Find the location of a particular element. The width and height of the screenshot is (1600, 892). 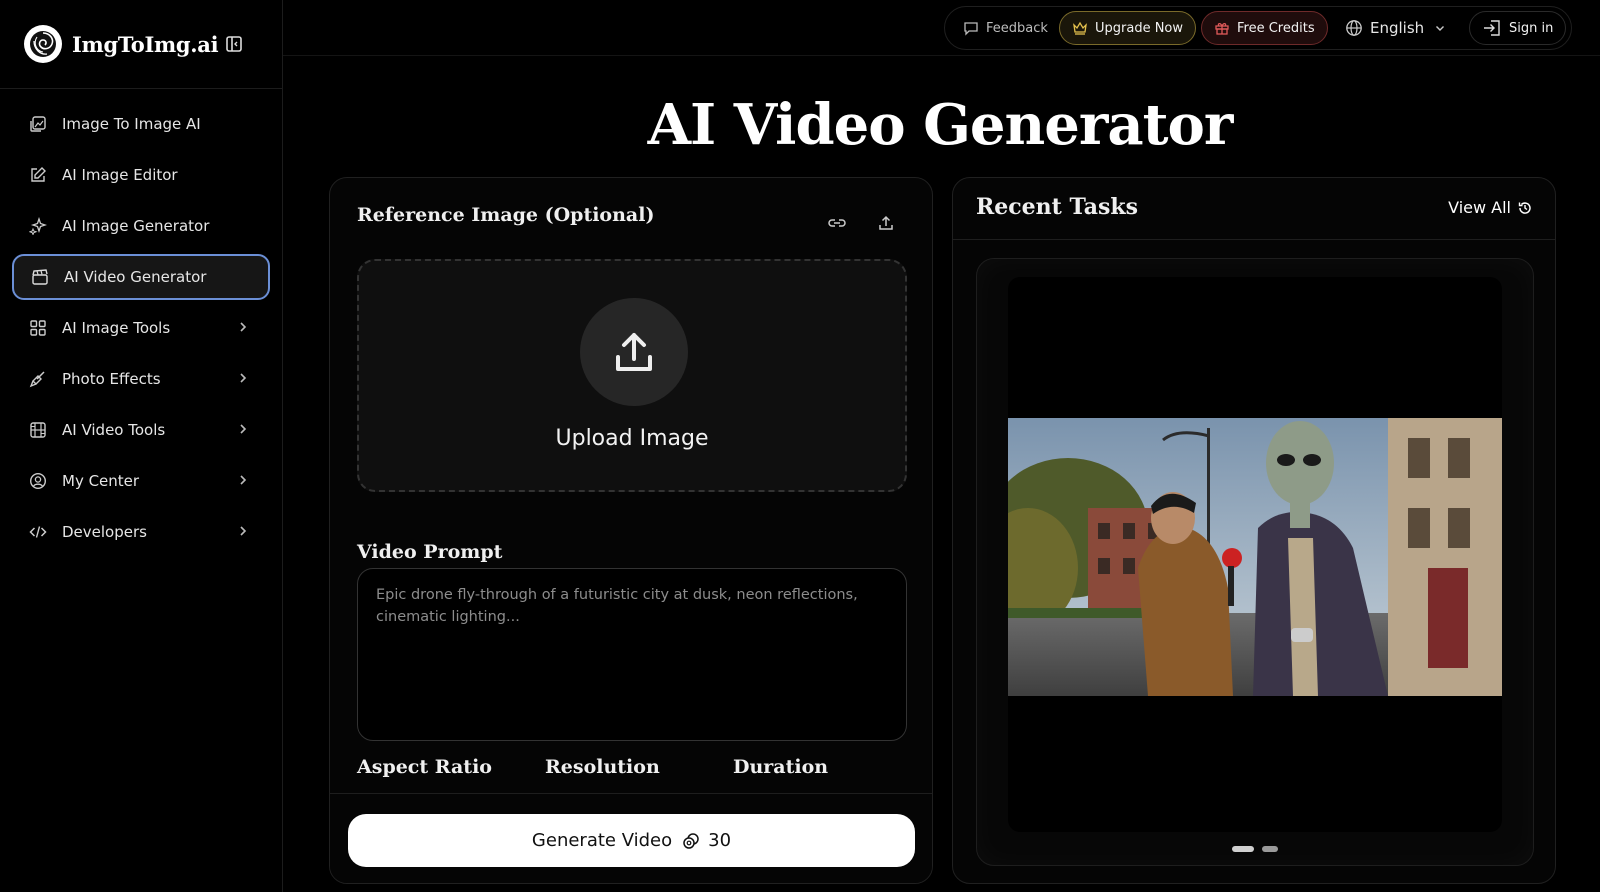

sidebar-item-label: Image To Image AI is located at coordinates (131, 124).